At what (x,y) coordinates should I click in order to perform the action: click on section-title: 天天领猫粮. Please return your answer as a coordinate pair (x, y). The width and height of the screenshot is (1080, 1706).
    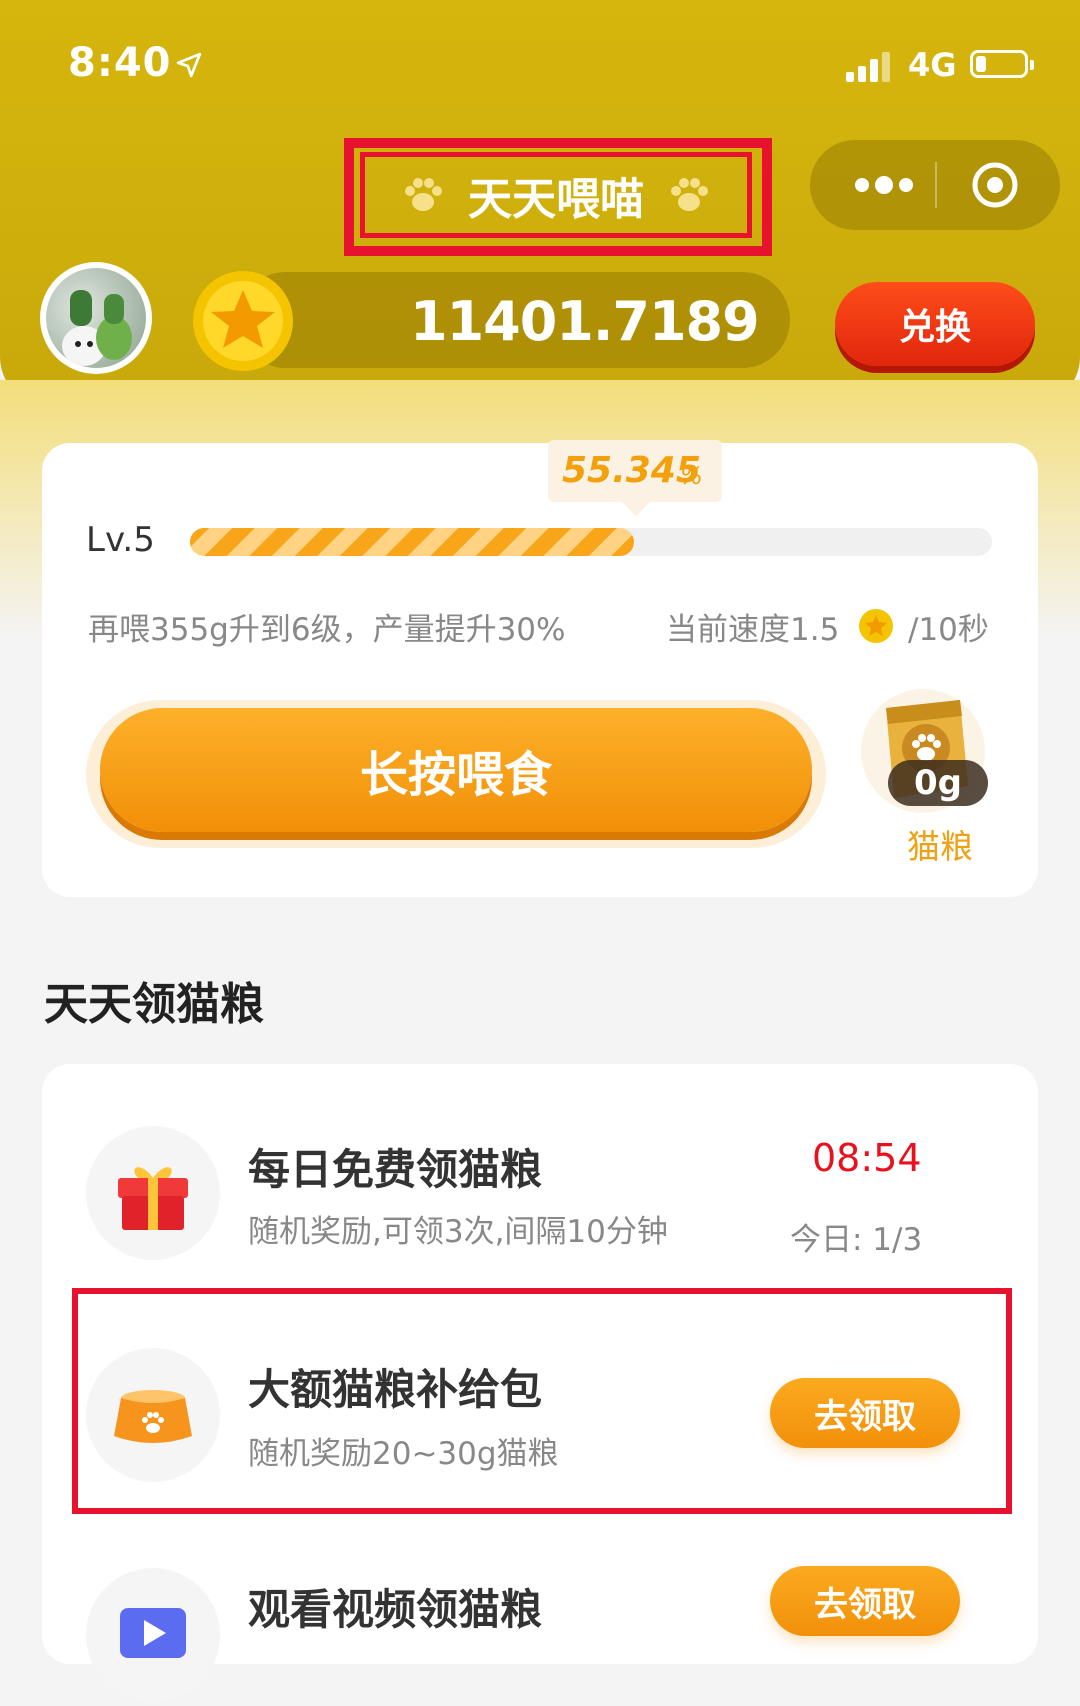
    Looking at the image, I should click on (154, 1004).